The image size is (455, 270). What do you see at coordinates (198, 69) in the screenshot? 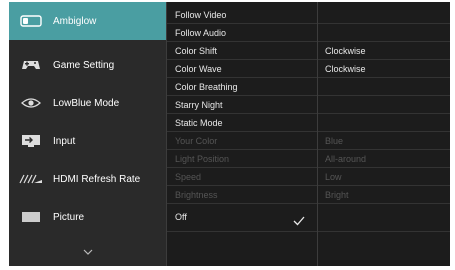
I see `option-label: Color Wave` at bounding box center [198, 69].